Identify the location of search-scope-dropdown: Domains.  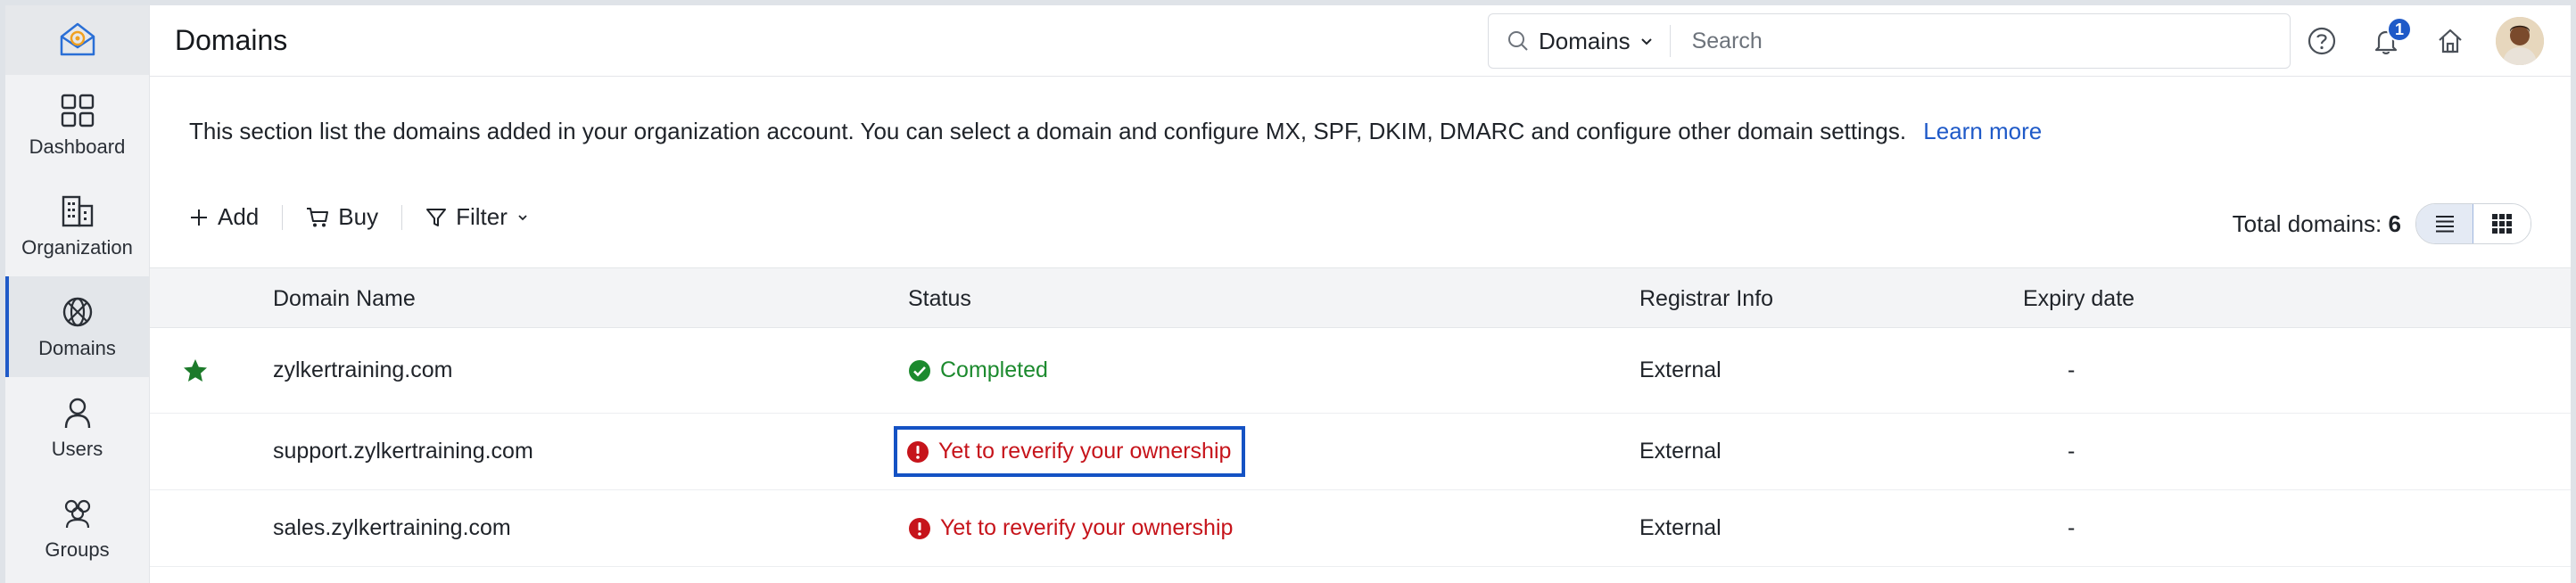
(1580, 41).